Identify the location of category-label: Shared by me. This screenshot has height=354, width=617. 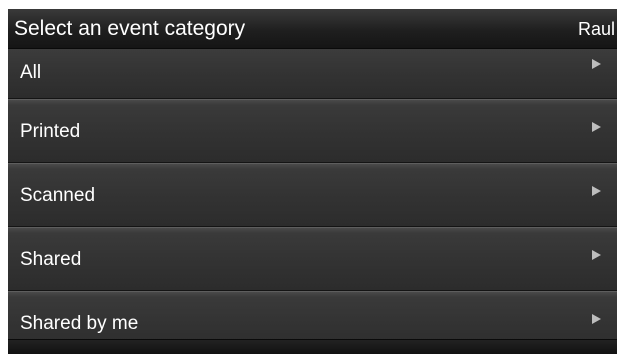
(79, 323).